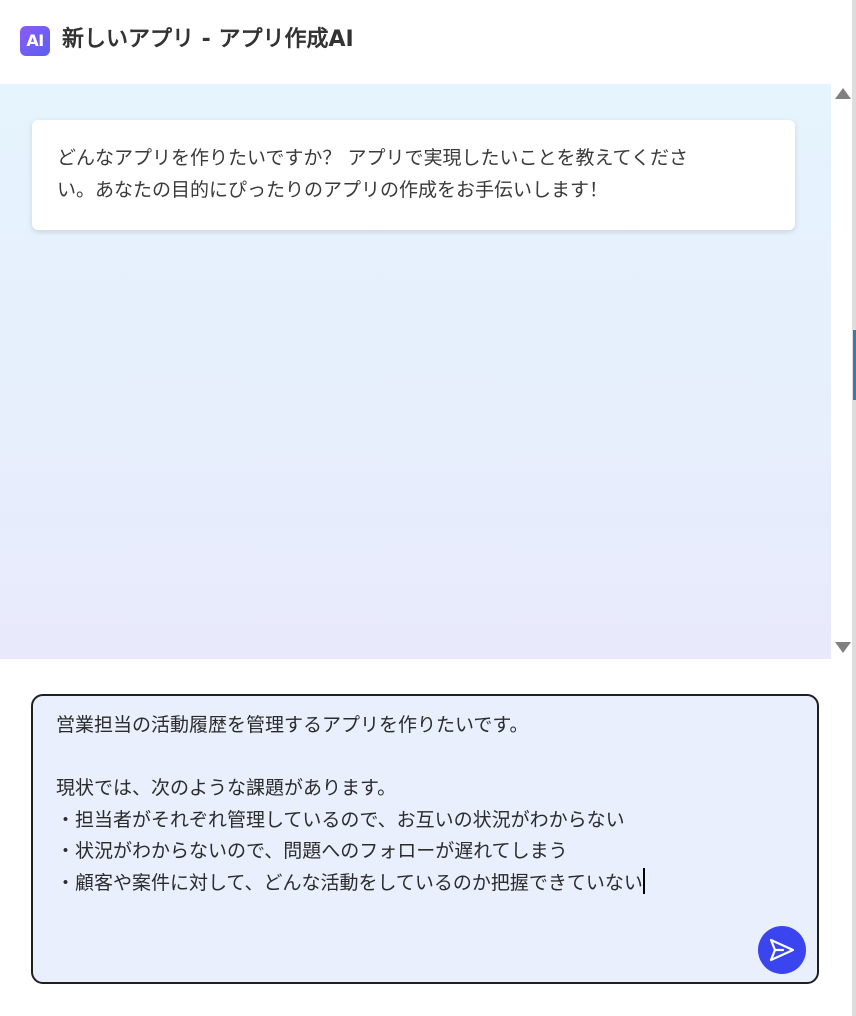  I want to click on input-line: ・状況がわからないので、問題へのフォローが遅れてしまう, so click(312, 851).